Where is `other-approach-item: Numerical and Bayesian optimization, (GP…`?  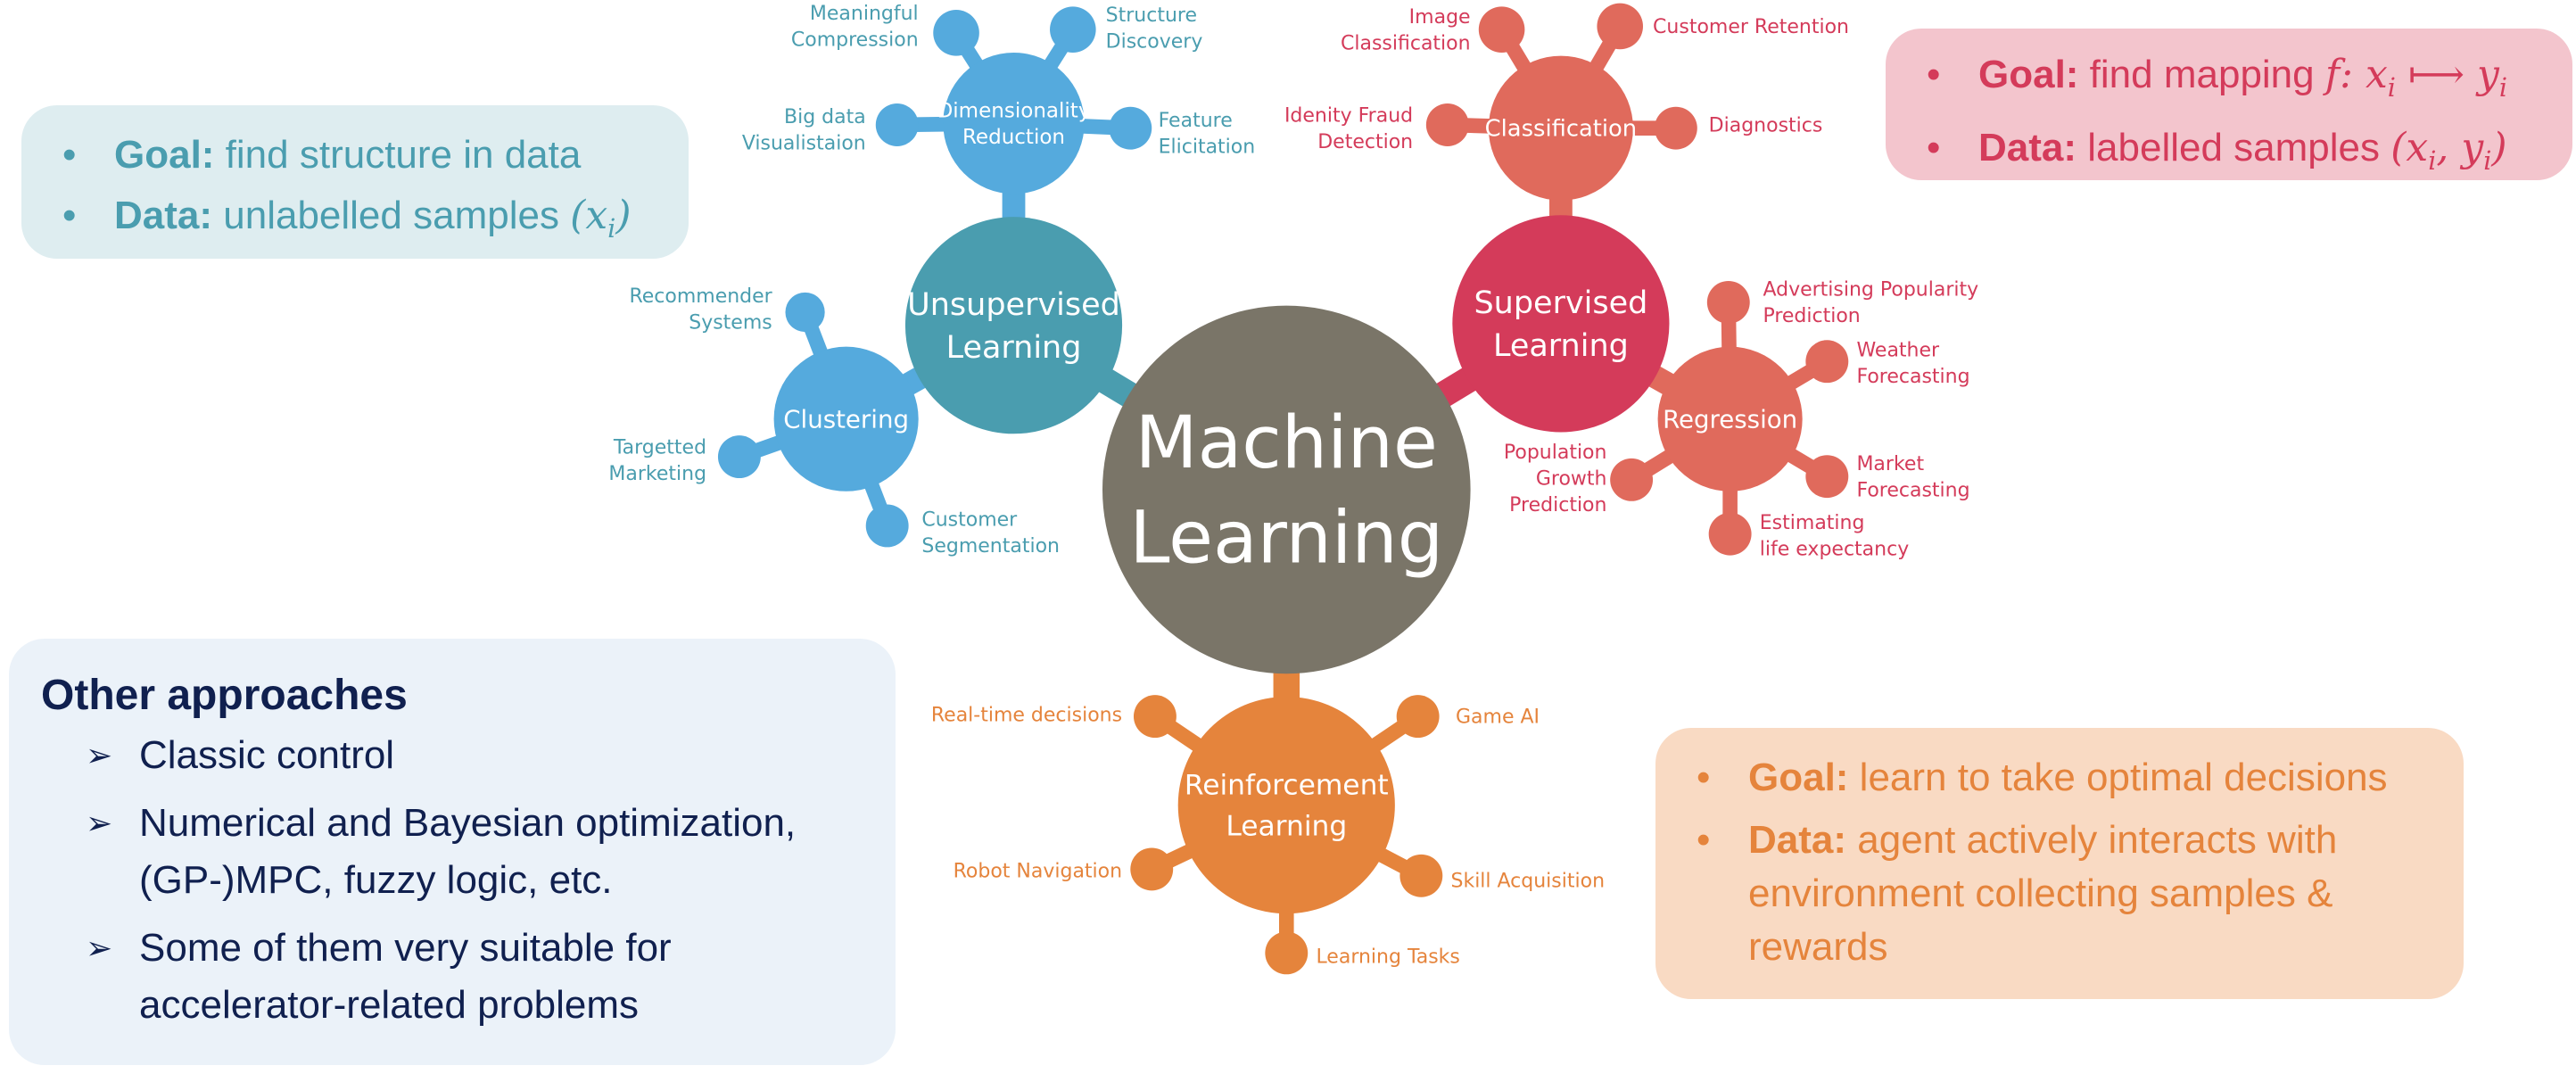
other-approach-item: Numerical and Bayesian optimization, (GP… is located at coordinates (469, 852).